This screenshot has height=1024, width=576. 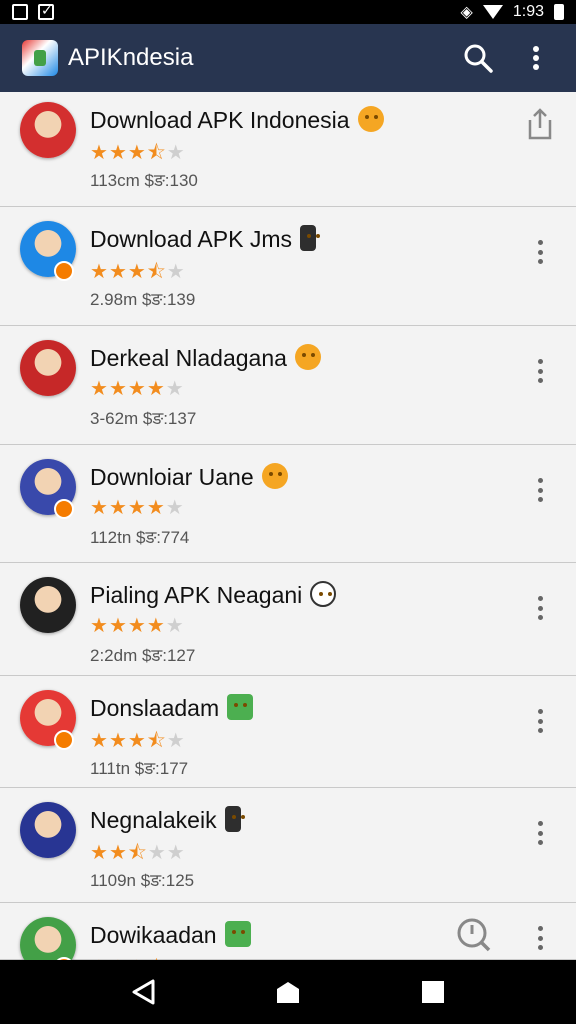 What do you see at coordinates (540, 124) in the screenshot?
I see `share-icon` at bounding box center [540, 124].